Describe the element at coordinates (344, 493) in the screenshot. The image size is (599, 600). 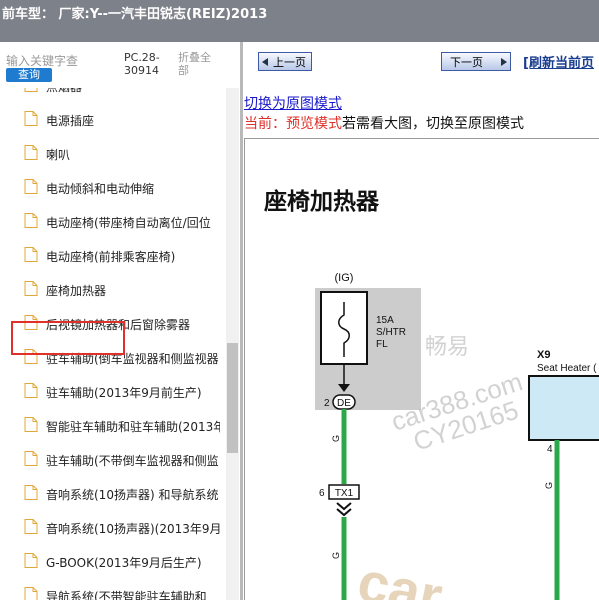
I see `connector-tx1-label: TX1` at that location.